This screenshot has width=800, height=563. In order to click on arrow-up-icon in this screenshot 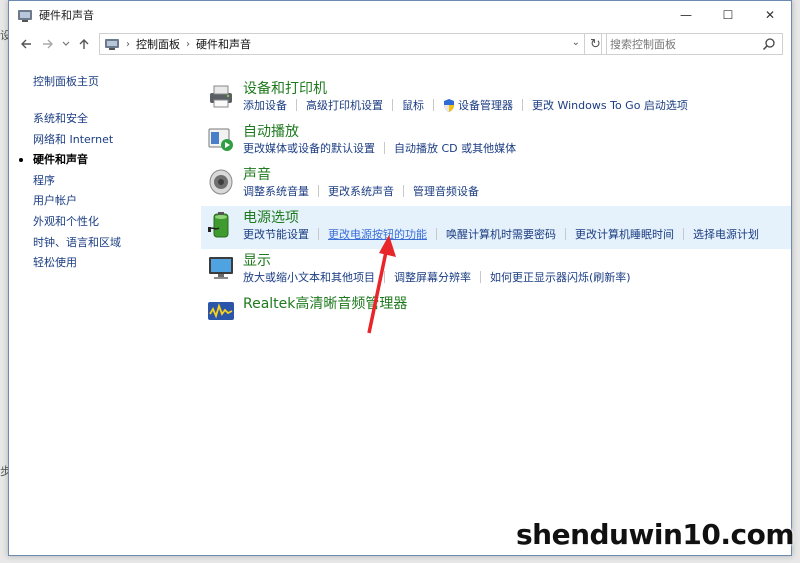, I will do `click(84, 44)`.